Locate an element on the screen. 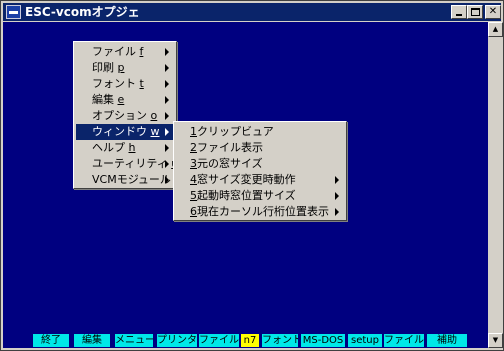  menu-item-file: ファイル f is located at coordinates (125, 52).